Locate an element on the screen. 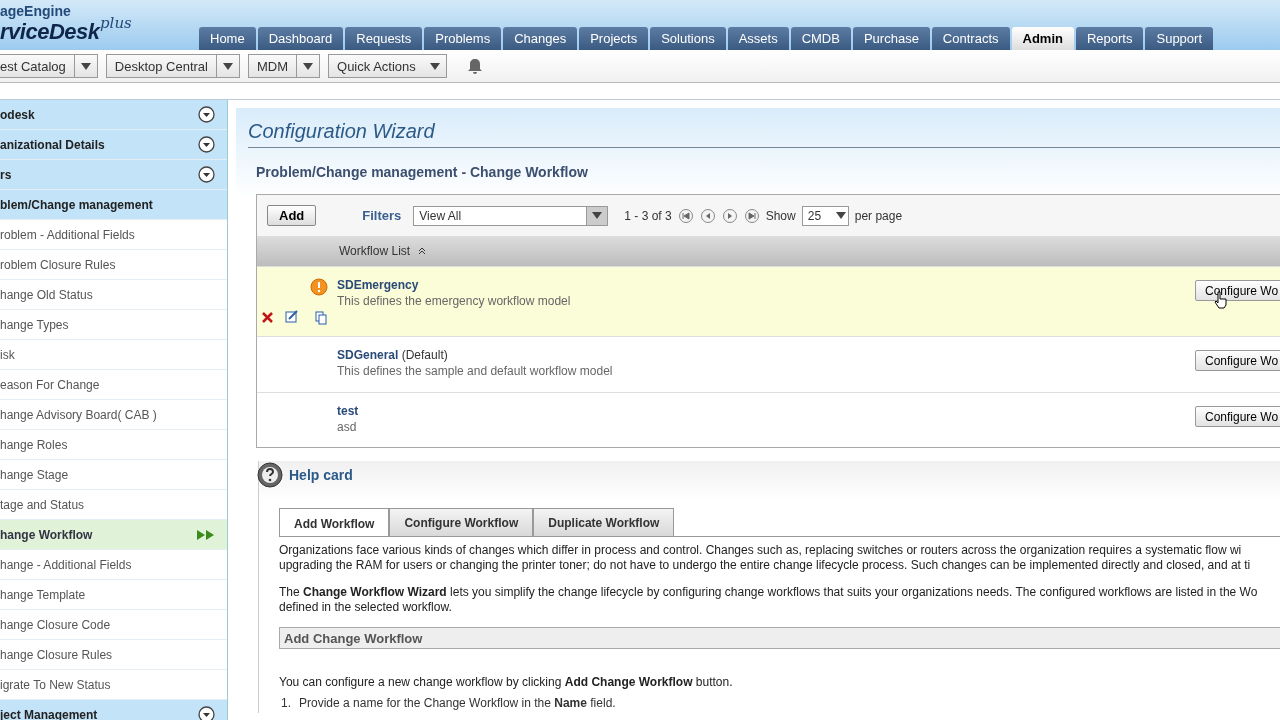  help-text: upgrading the RAM for users or changing the printer toner; do not have to undergo the entire change lifecycle process. Such changes can be implemented directly and closed, and at ti is located at coordinates (765, 565).